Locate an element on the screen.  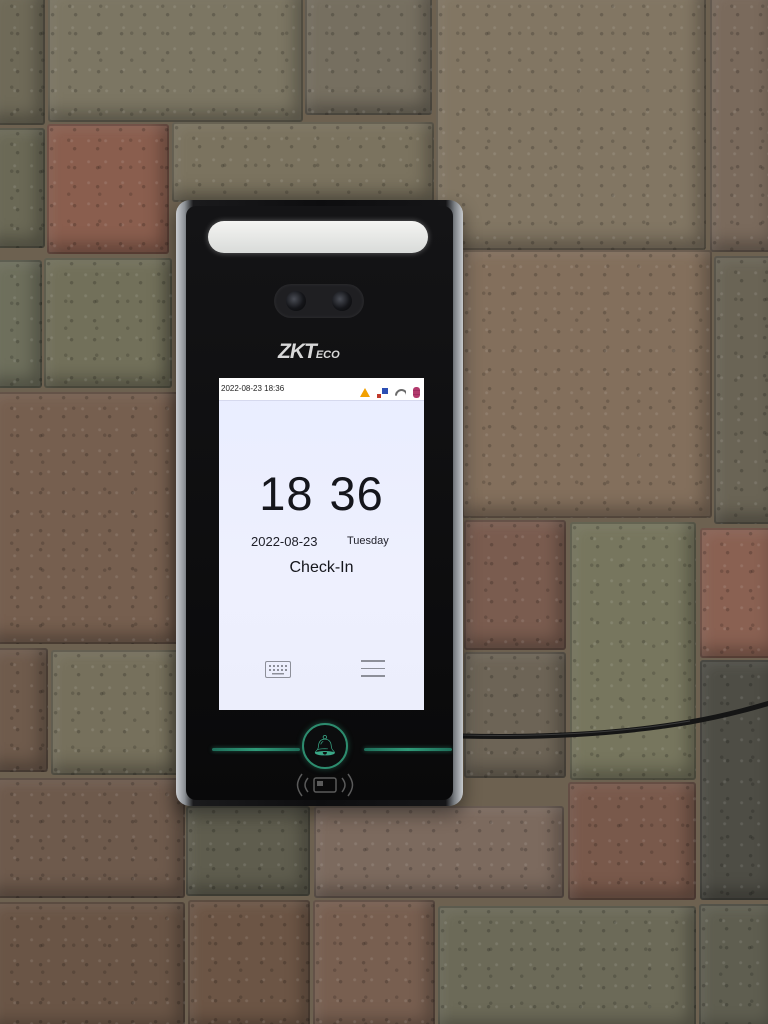
wifi-icon is located at coordinates (400, 393).